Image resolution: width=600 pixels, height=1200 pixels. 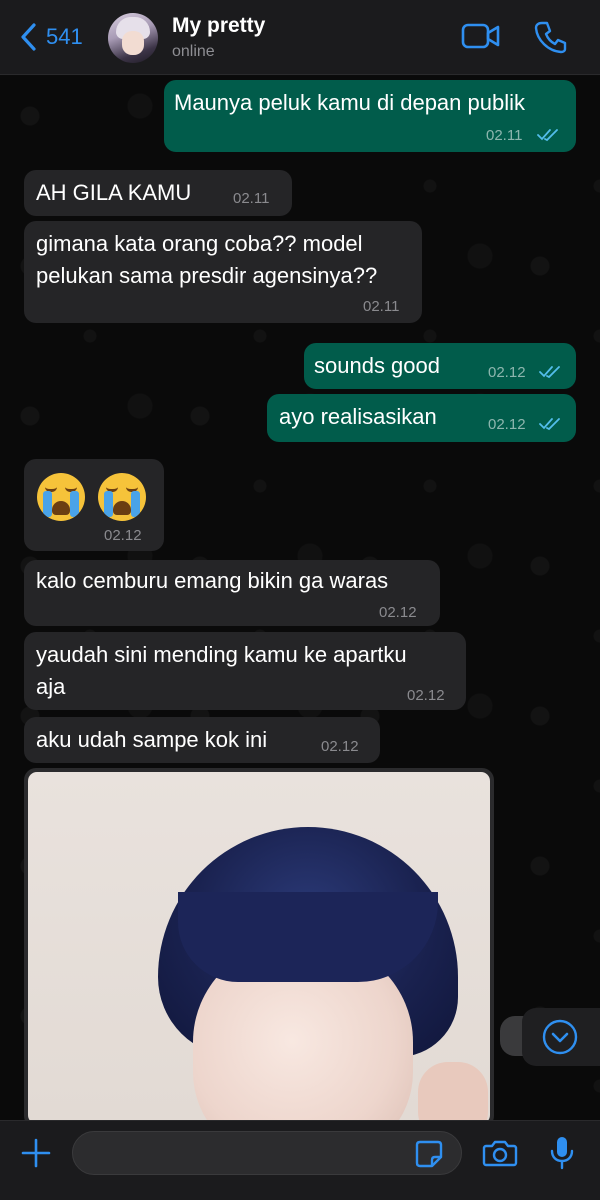 I want to click on message-incoming: aku udah sampe kok ini 02.12, so click(x=202, y=740).